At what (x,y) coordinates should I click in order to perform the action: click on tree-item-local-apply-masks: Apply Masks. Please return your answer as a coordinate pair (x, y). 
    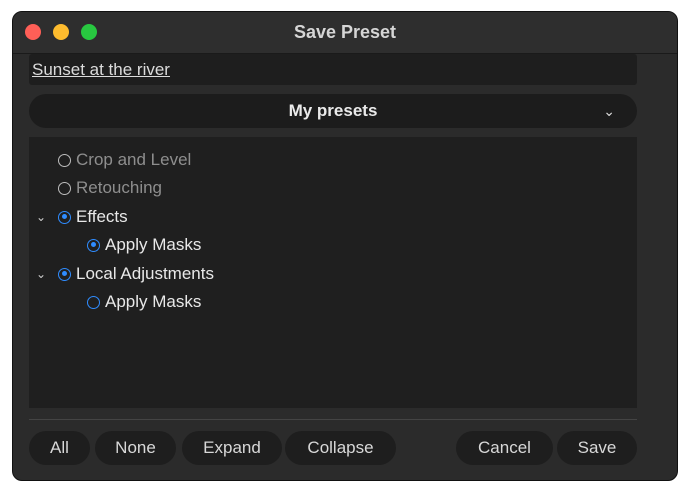
    Looking at the image, I should click on (144, 302).